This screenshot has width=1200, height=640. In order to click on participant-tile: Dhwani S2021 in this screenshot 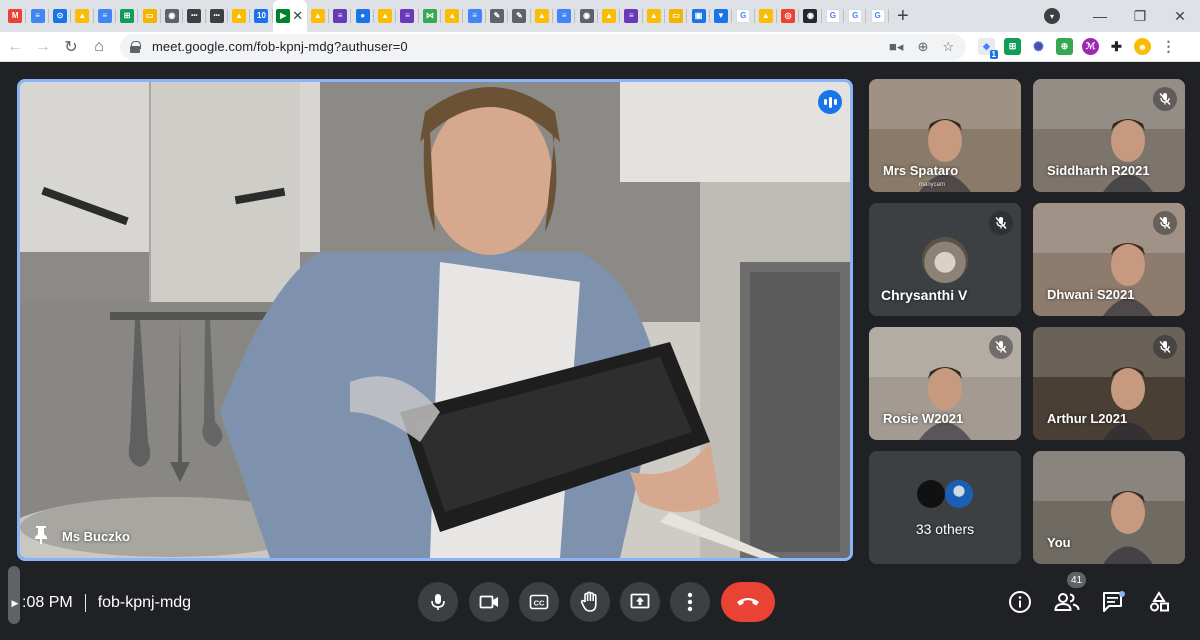, I will do `click(1109, 259)`.